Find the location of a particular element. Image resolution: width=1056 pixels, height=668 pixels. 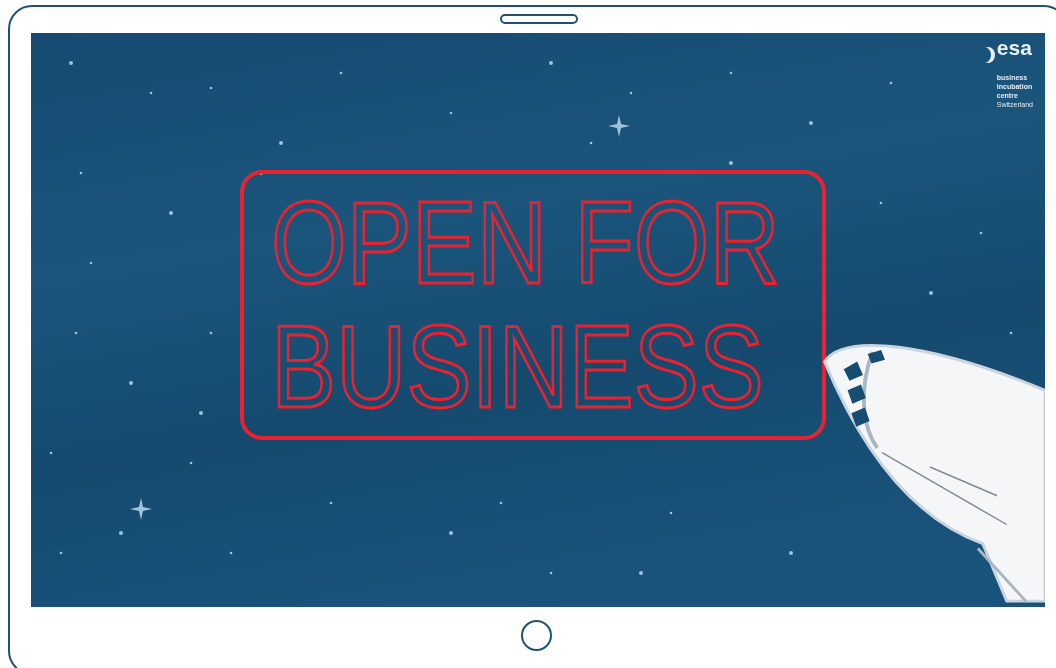

sign-text: BUSINESS is located at coordinates (517, 367).